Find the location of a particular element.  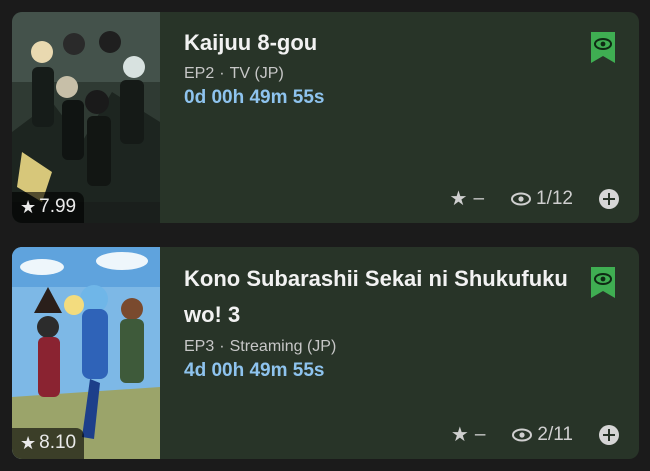

score-value: 8.10 is located at coordinates (58, 442).